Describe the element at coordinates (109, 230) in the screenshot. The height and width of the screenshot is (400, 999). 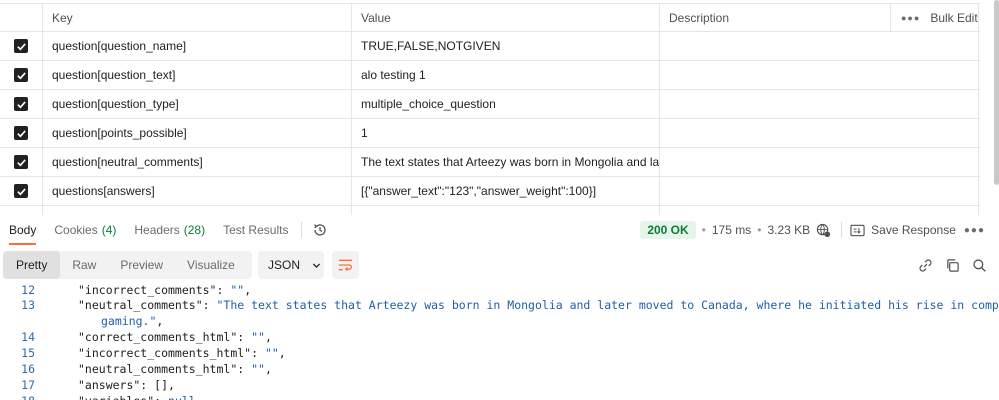
I see `tab-cookies-count: (4)` at that location.